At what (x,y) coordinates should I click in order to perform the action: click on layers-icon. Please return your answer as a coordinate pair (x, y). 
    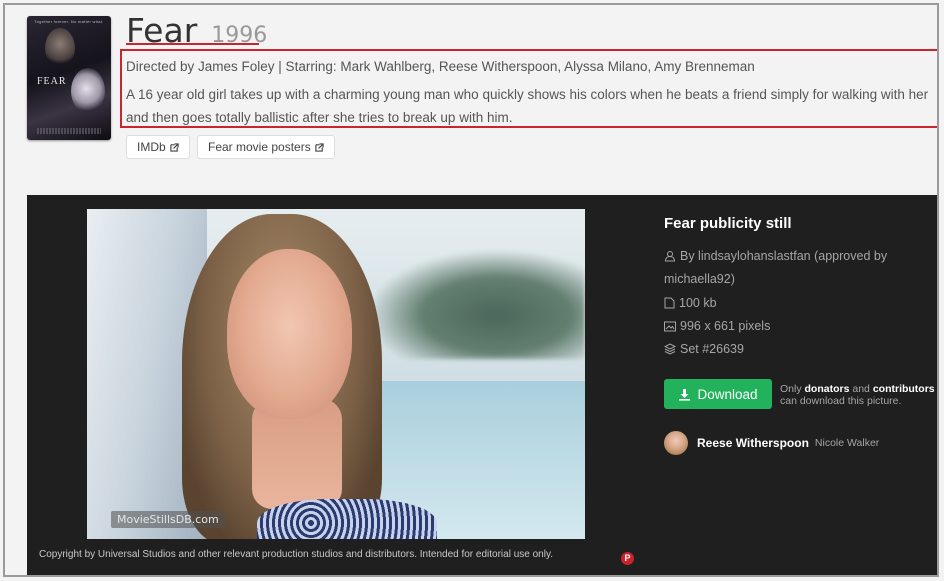
    Looking at the image, I should click on (670, 349).